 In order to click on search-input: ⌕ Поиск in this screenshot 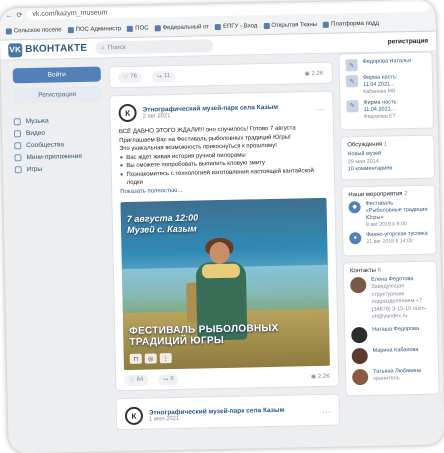, I will do `click(154, 47)`.